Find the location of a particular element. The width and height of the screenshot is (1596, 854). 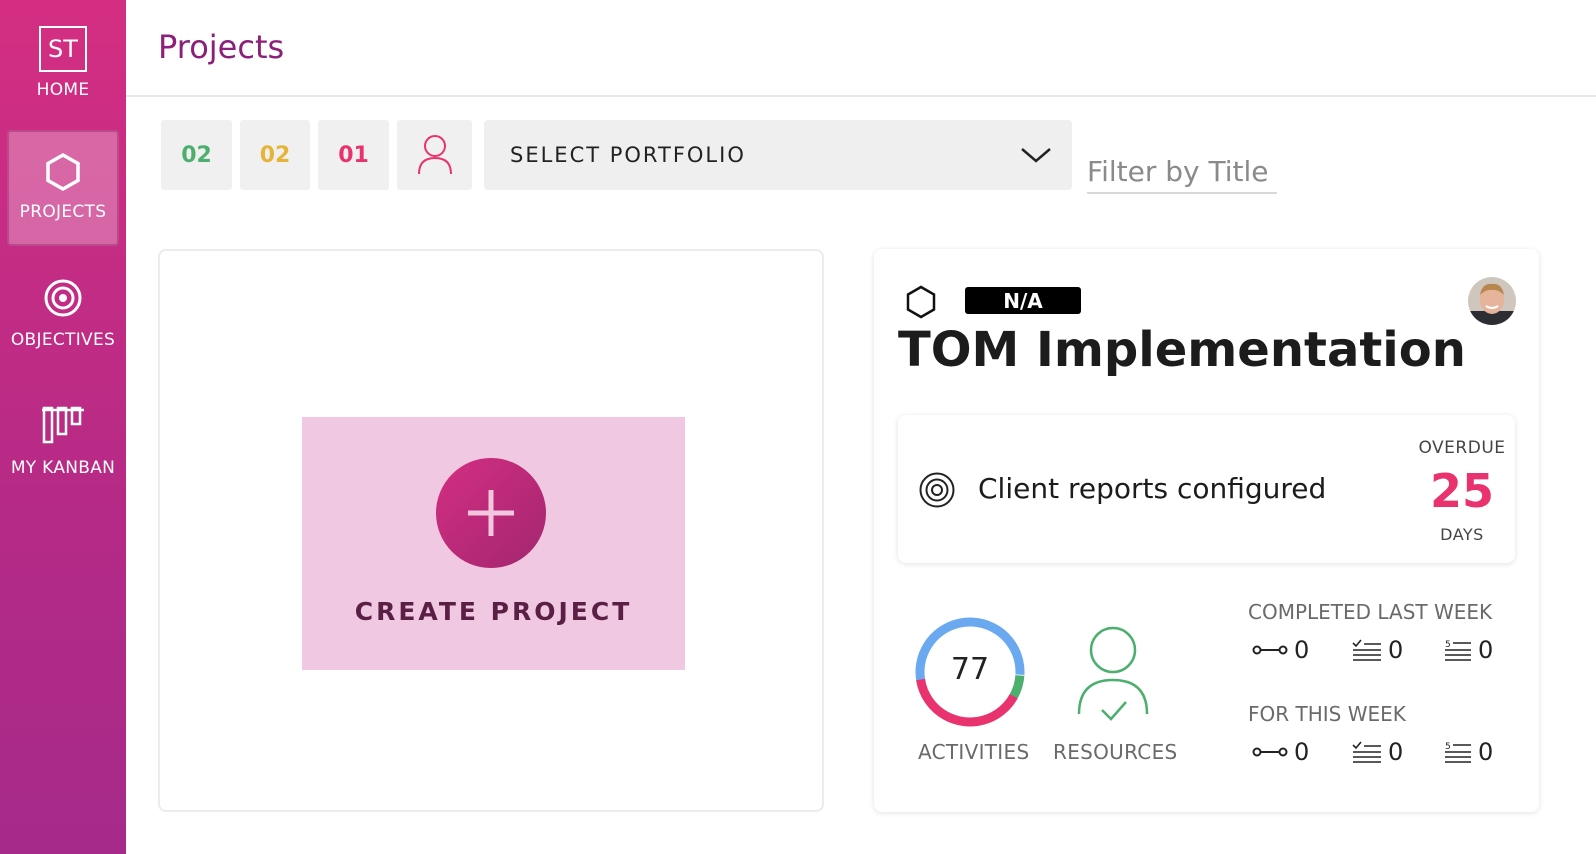

person-filter-button is located at coordinates (434, 155).